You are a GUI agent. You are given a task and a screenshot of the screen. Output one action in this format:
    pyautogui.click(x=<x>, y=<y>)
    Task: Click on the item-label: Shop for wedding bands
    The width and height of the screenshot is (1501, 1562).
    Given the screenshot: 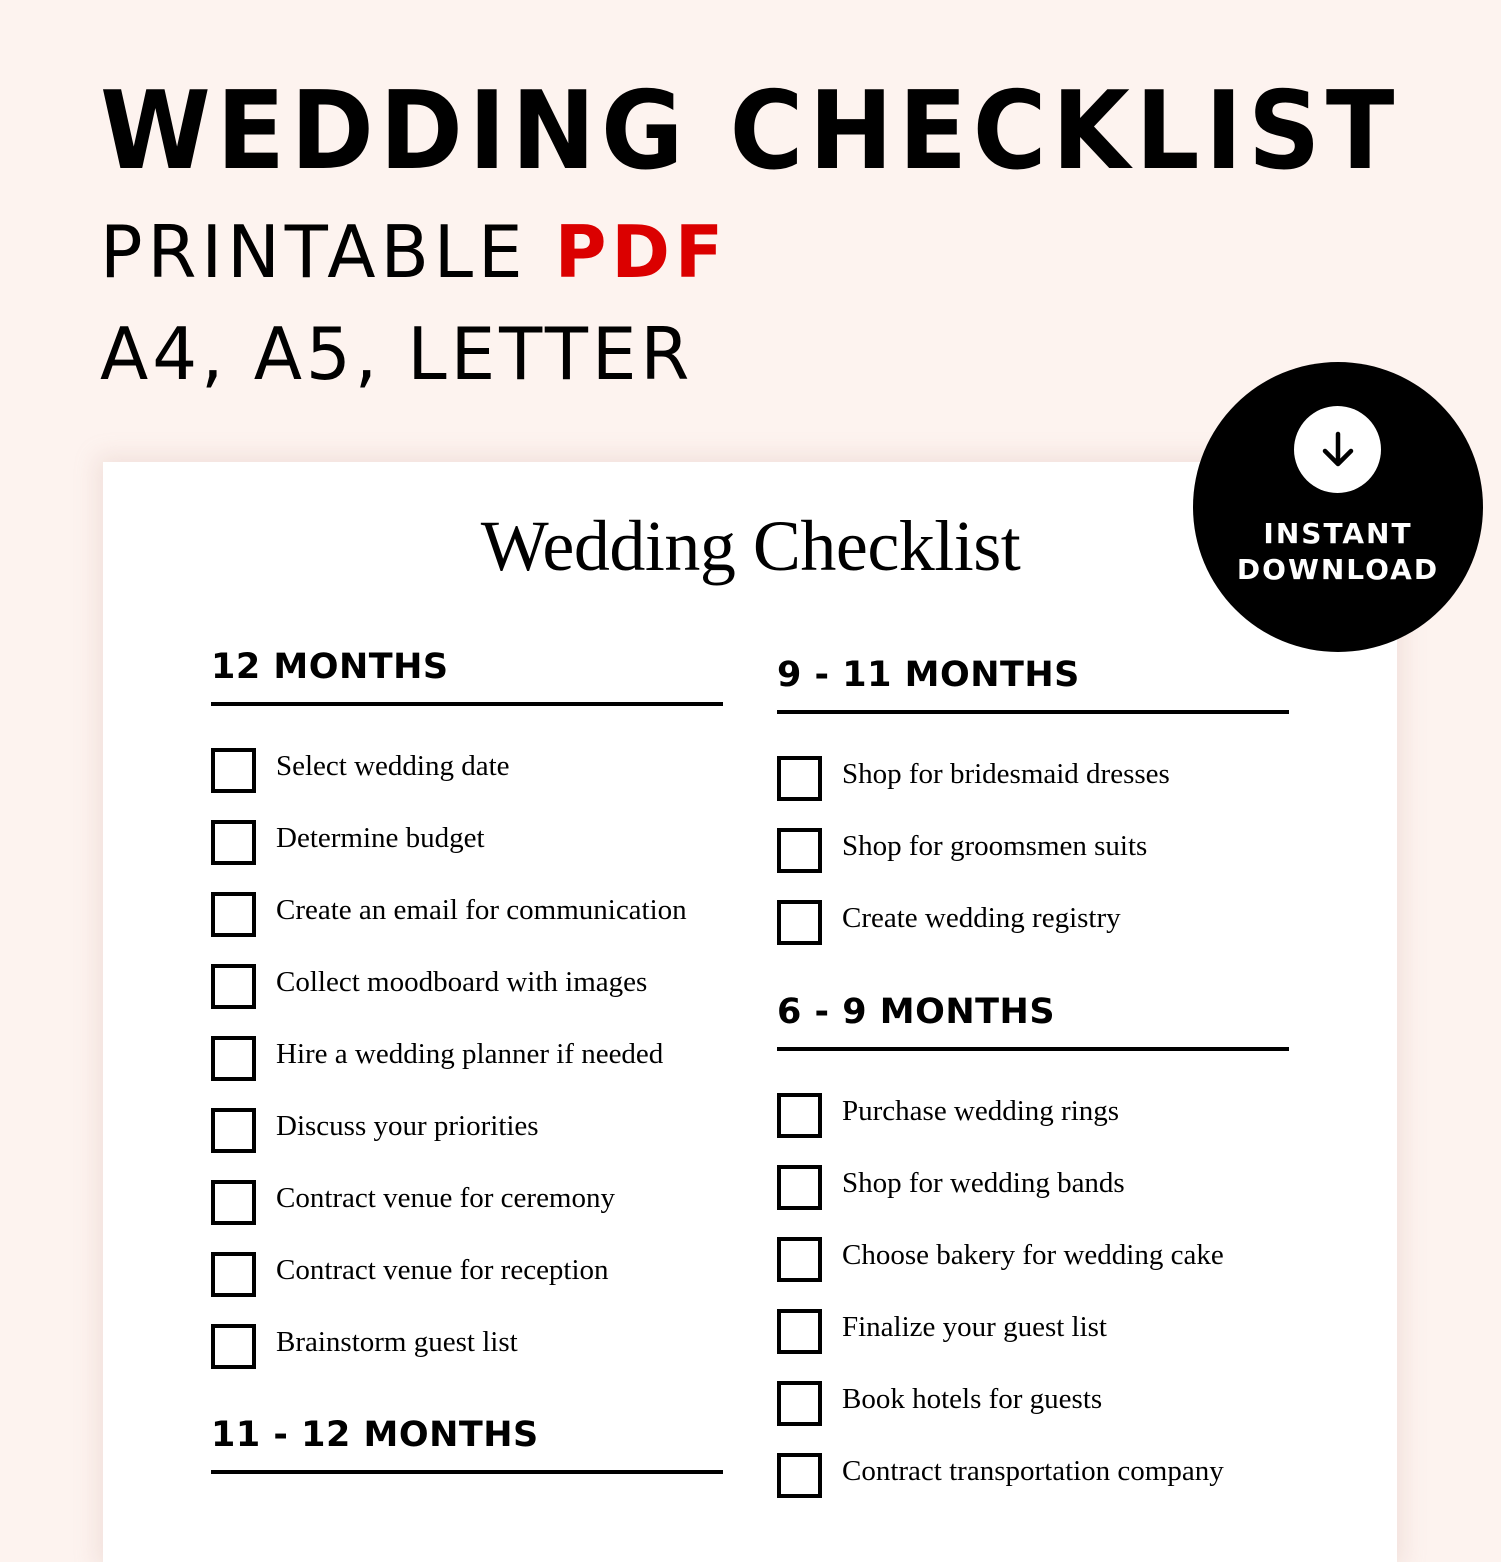 What is the action you would take?
    pyautogui.click(x=983, y=1182)
    